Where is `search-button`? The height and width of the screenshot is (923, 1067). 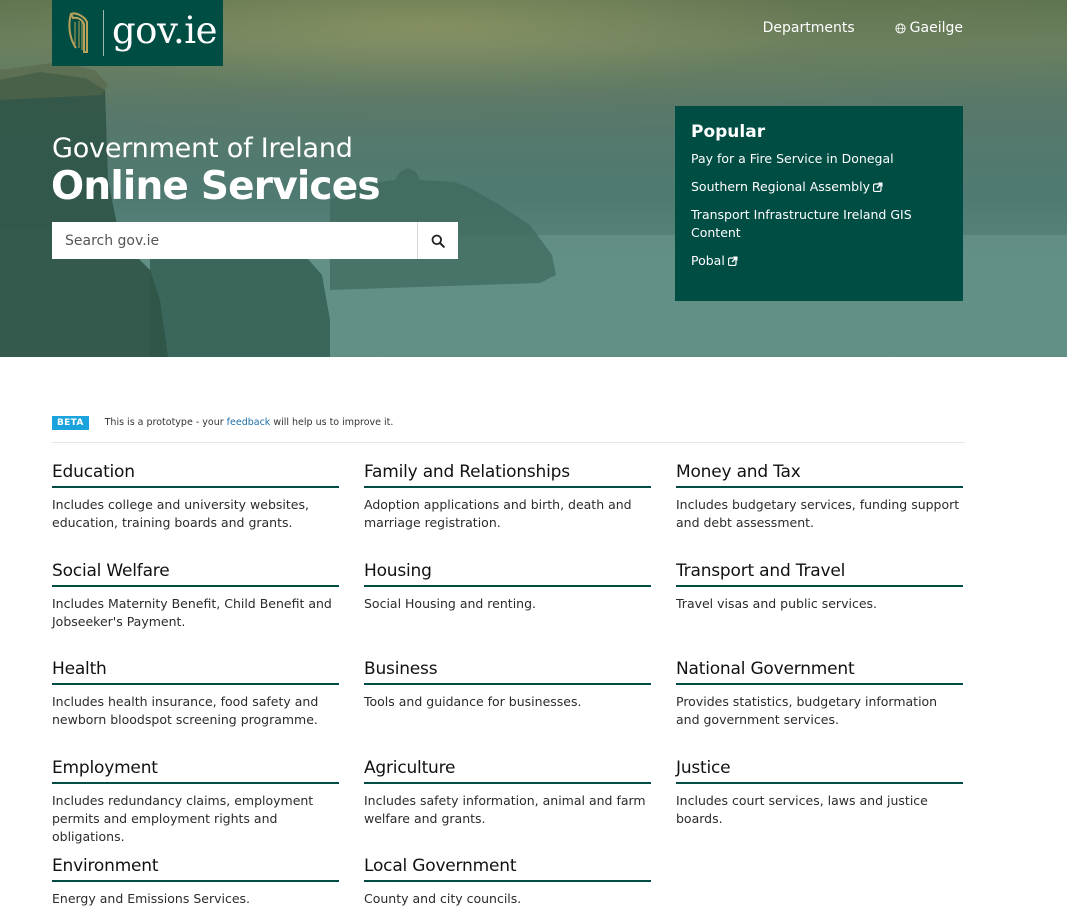
search-button is located at coordinates (437, 240).